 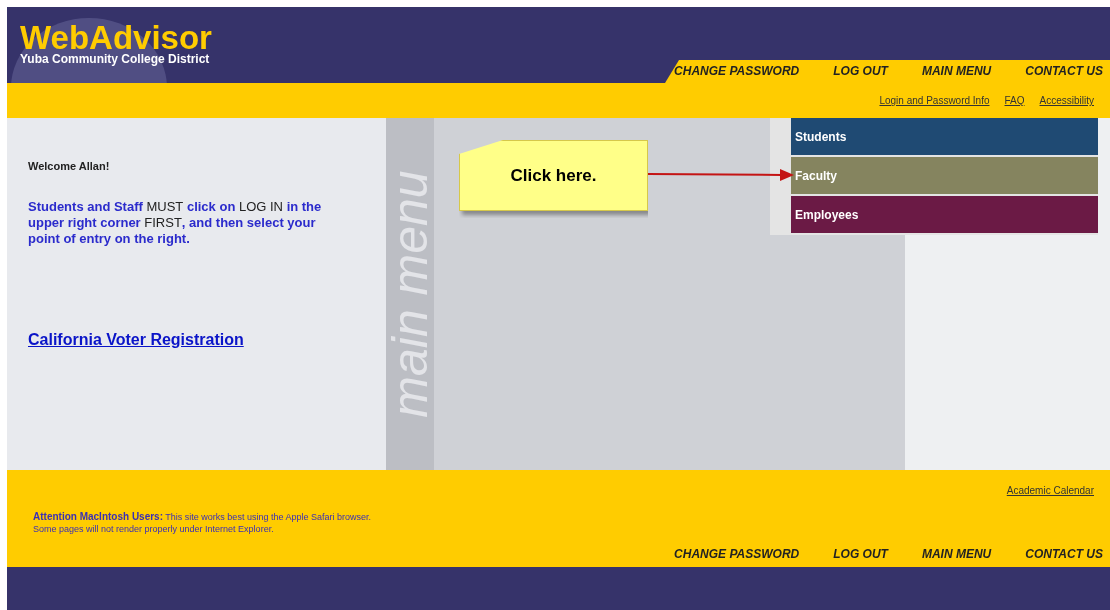 I want to click on academic-calendar-link: Academic Calendar, so click(x=1050, y=490).